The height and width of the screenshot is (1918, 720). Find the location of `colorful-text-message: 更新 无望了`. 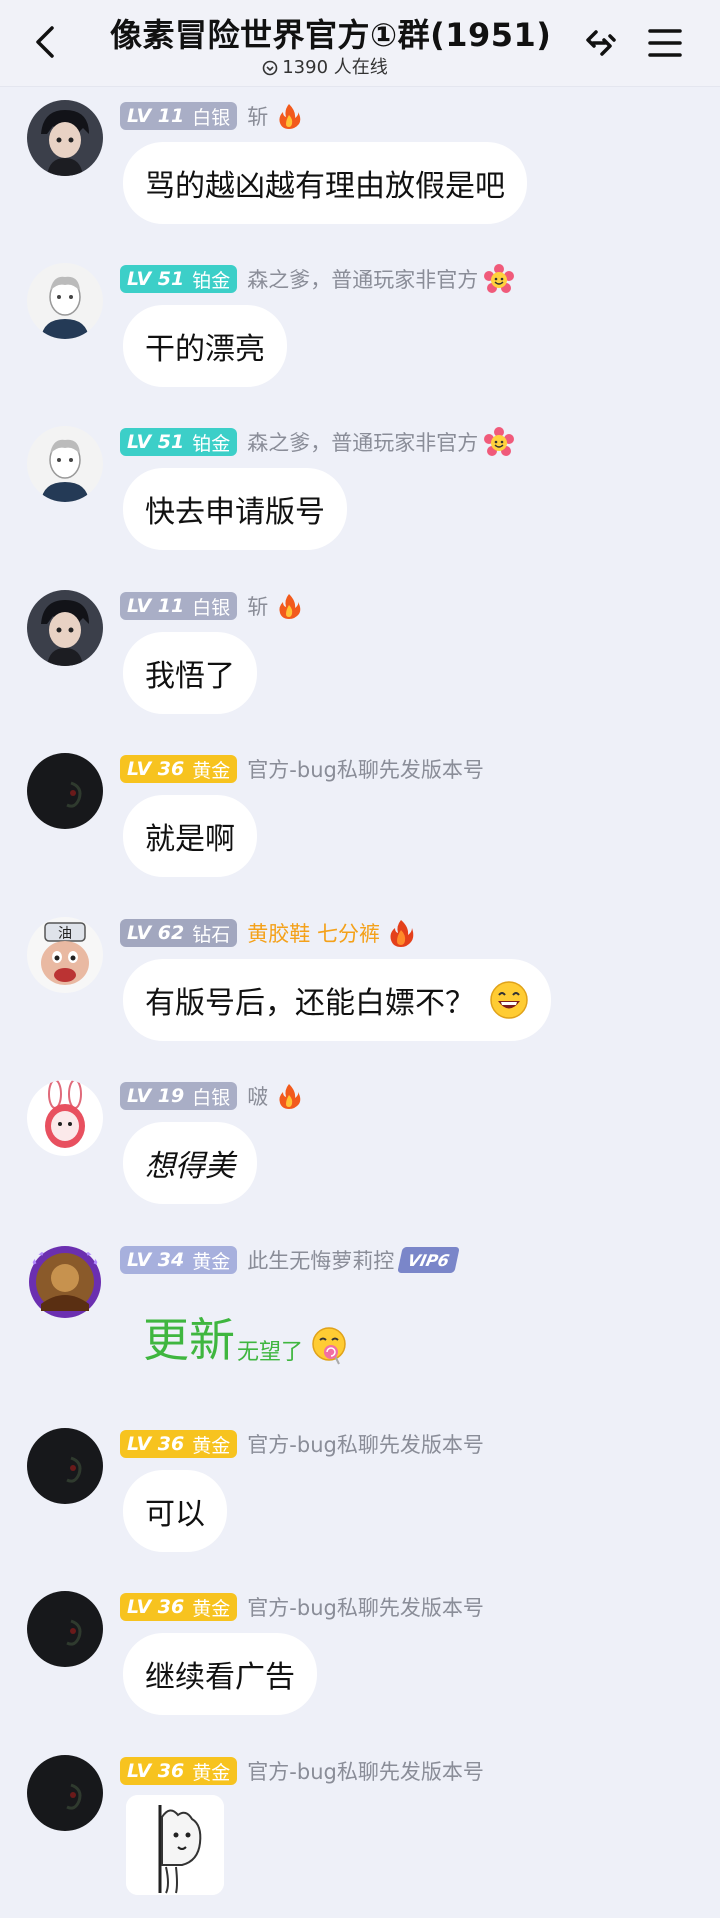

colorful-text-message: 更新 无望了 is located at coordinates (246, 1337).